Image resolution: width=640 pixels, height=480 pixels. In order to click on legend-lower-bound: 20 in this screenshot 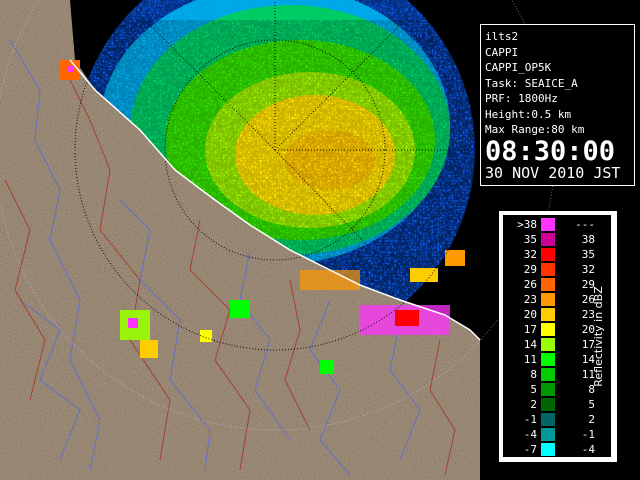, I will do `click(530, 314)`.